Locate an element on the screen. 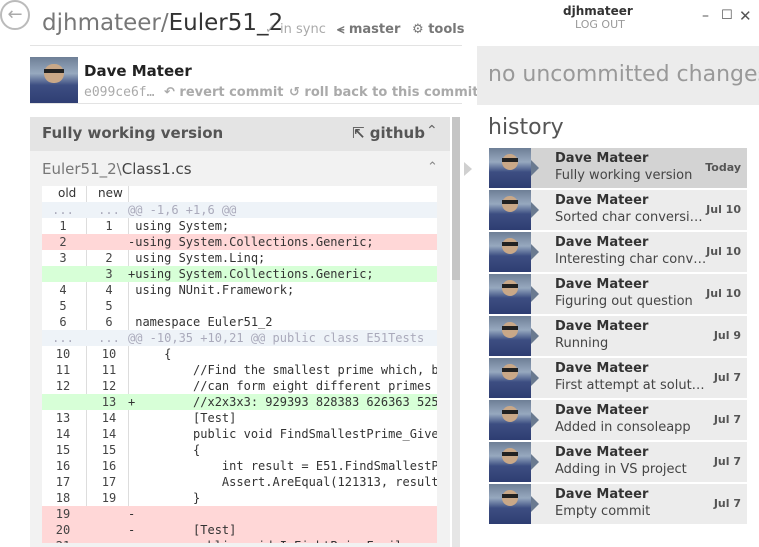  back-arrow-icon: ← is located at coordinates (15, 14).